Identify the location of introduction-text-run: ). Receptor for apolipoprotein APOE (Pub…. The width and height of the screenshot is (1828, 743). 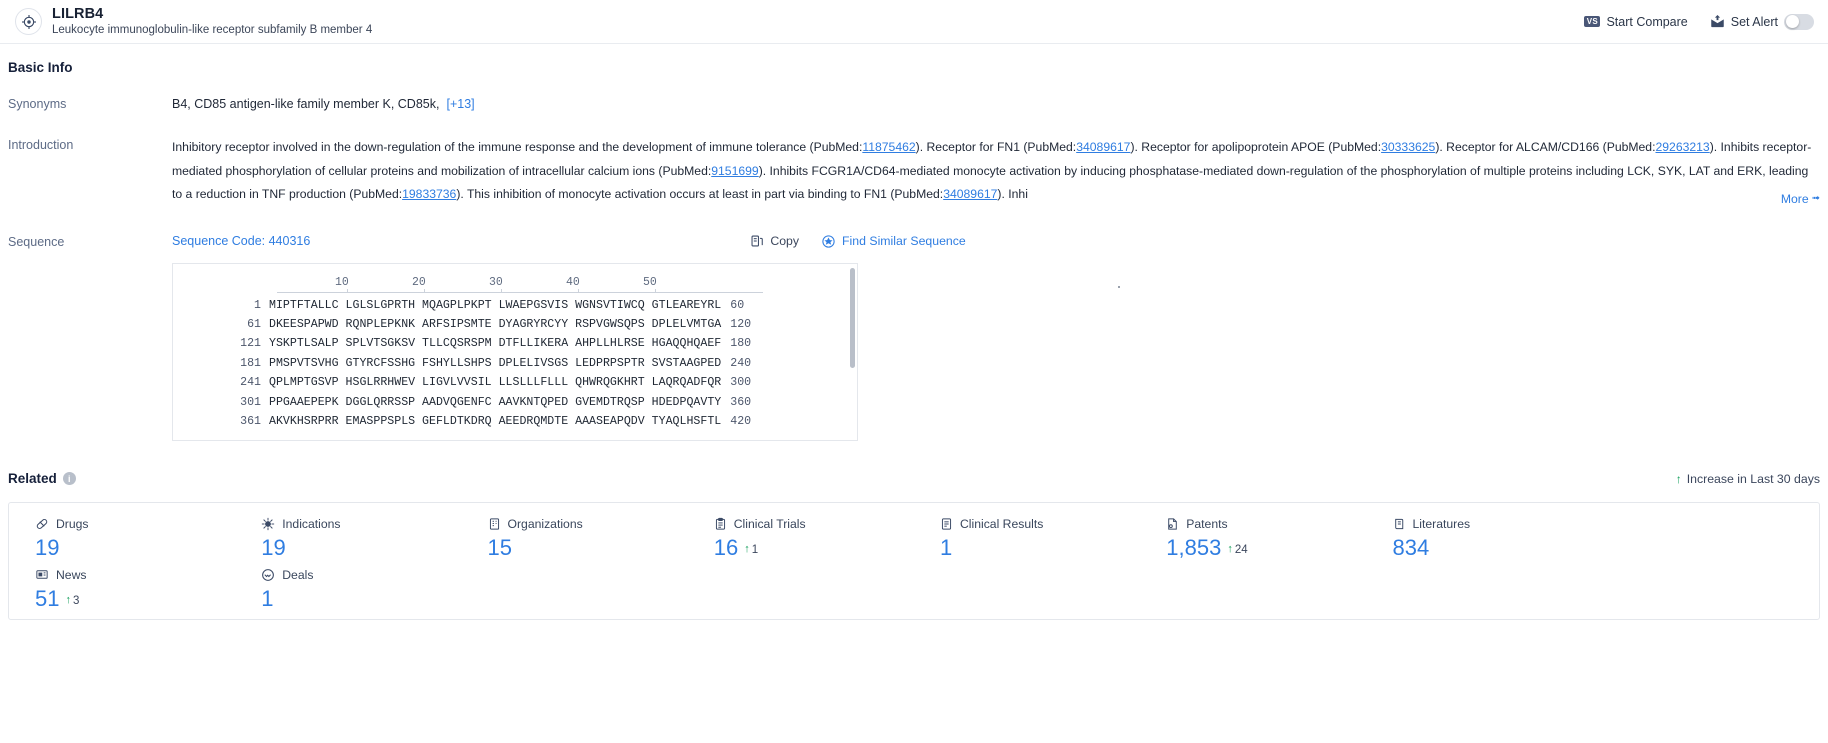
(1256, 147).